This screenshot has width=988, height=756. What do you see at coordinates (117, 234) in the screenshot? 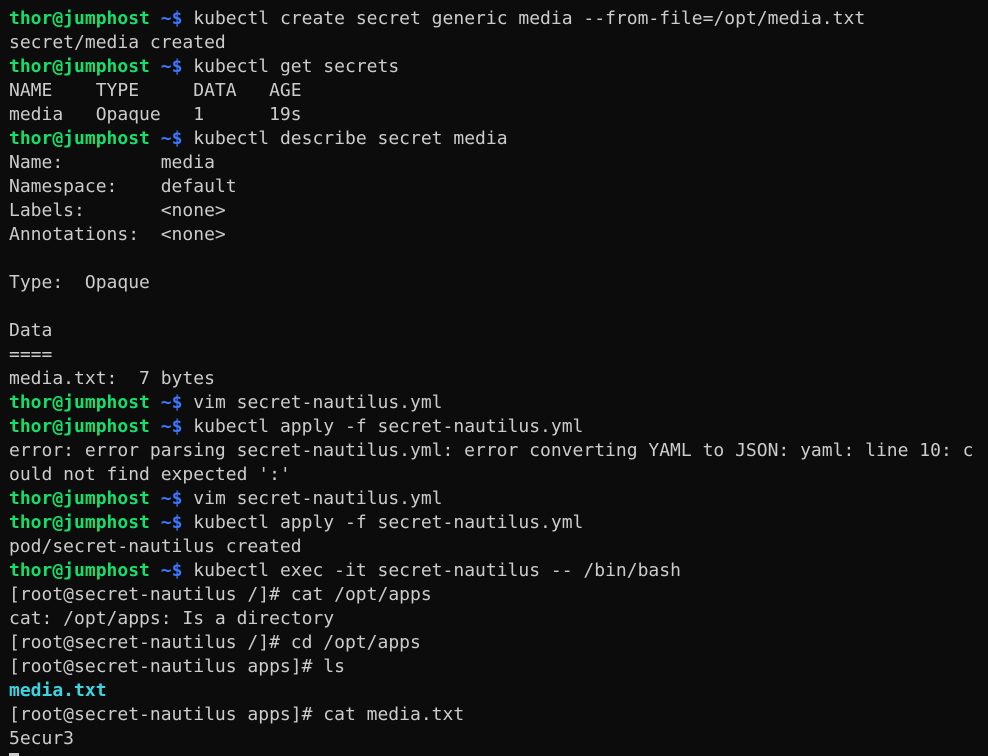
I see `output-line: Annotations: <none>` at bounding box center [117, 234].